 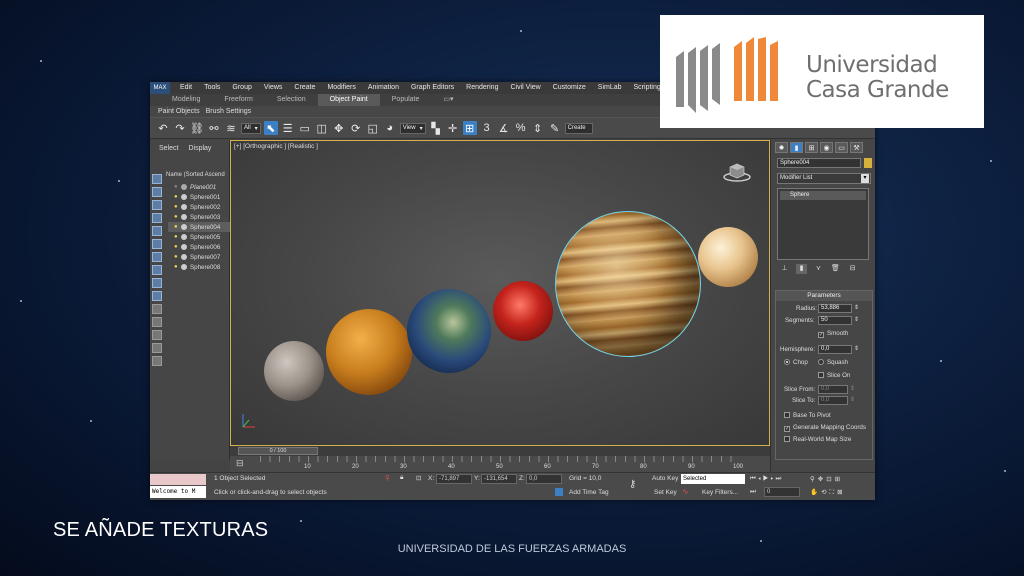 I want to click on list-item: ● Sphere007, so click(x=199, y=257).